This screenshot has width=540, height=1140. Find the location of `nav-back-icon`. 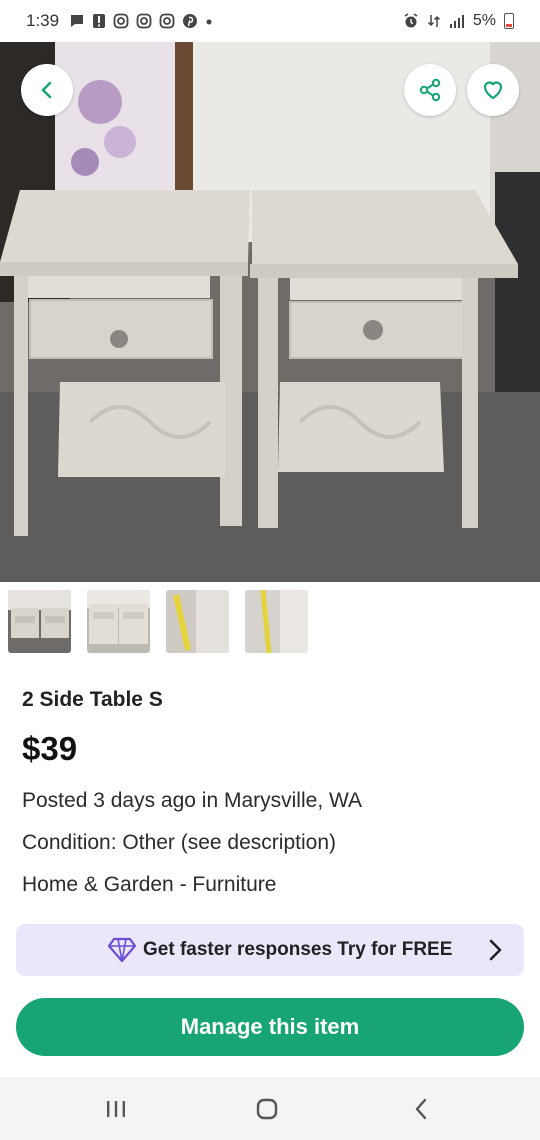

nav-back-icon is located at coordinates (422, 1109).